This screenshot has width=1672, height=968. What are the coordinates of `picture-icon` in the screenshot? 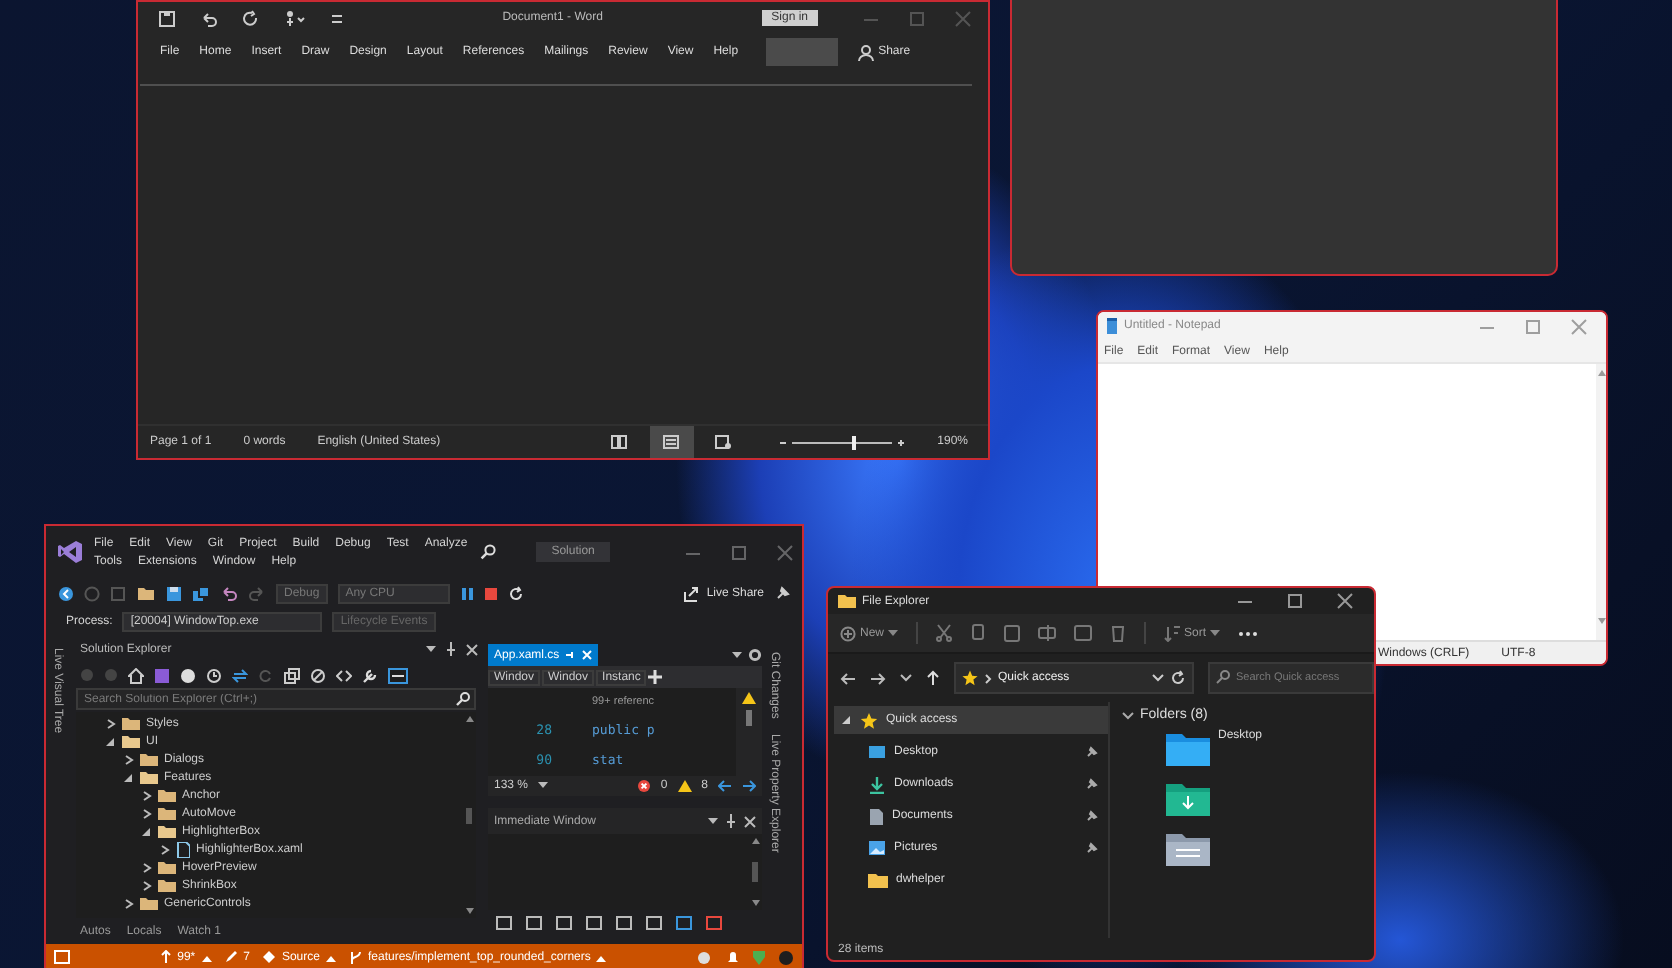 It's located at (877, 848).